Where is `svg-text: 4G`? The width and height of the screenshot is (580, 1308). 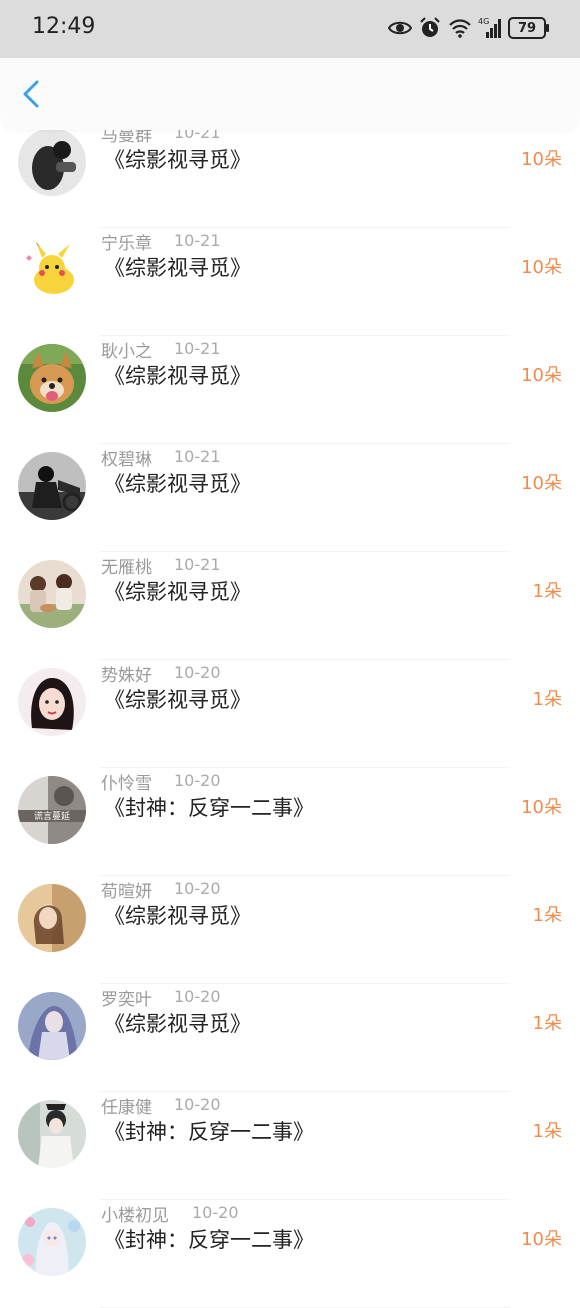 svg-text: 4G is located at coordinates (483, 21).